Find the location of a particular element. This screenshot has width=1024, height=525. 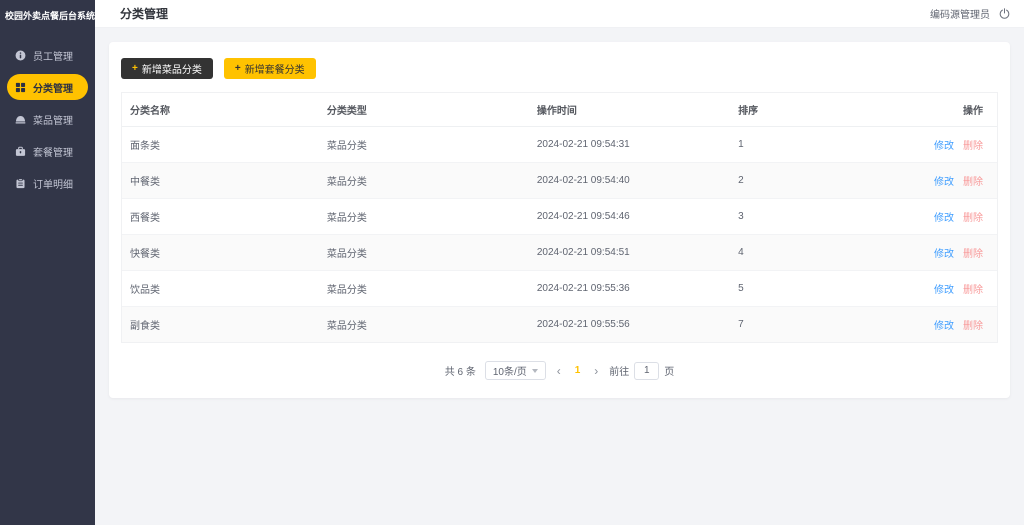

pagination: 共 6 条 10条/页 ‹ 1 › 前往 页 is located at coordinates (559, 370).